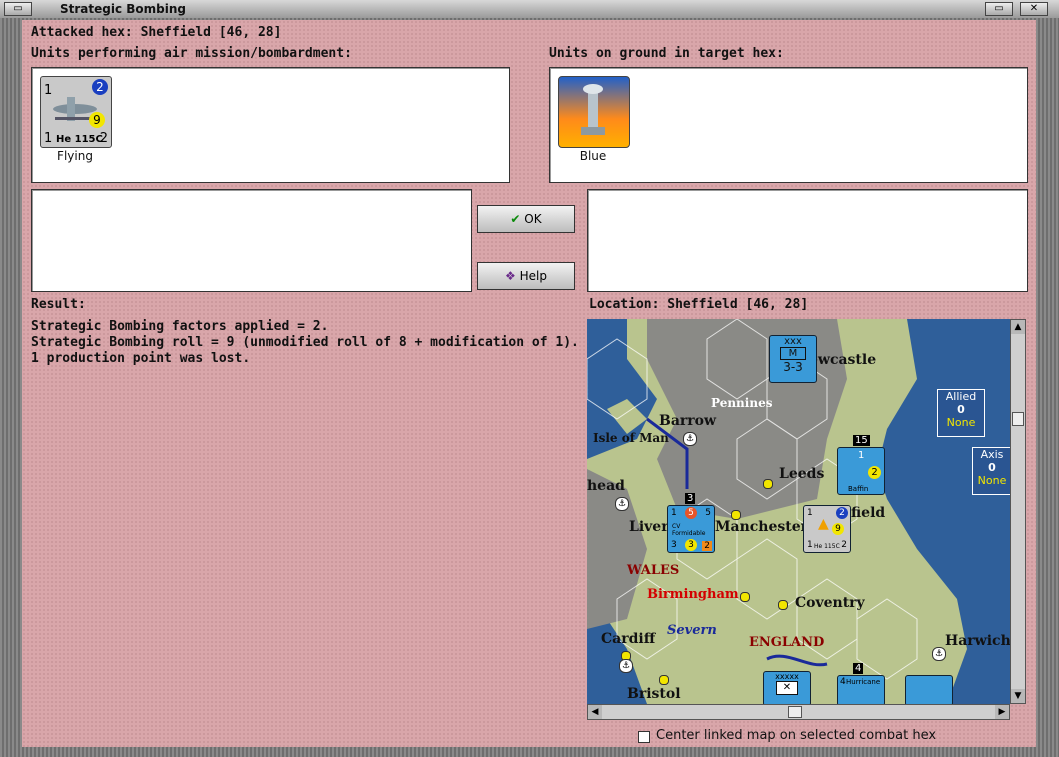 Image resolution: width=1059 pixels, height=757 pixels. What do you see at coordinates (992, 454) in the screenshot?
I see `axis-label: Axis` at bounding box center [992, 454].